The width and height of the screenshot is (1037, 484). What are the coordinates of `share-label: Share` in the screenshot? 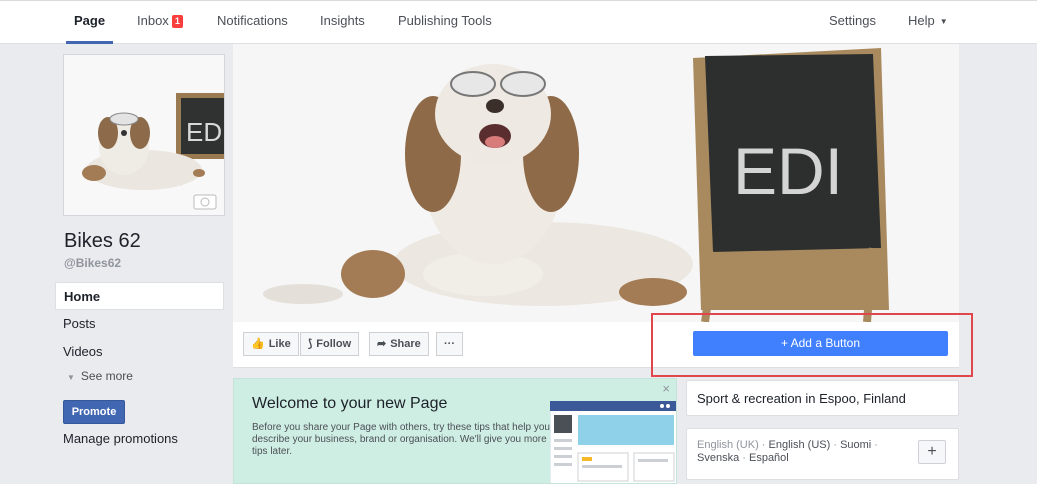 It's located at (405, 344).